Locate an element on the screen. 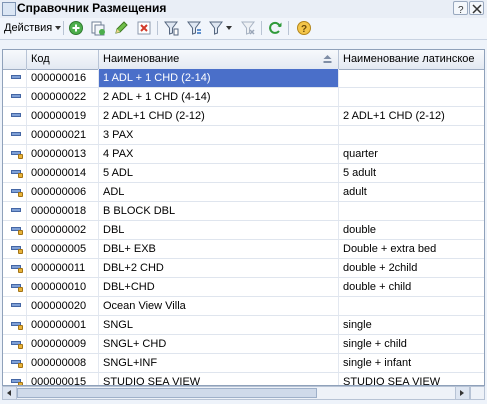  table-row: 000000008 SNGL+INF single + infant is located at coordinates (243, 363).